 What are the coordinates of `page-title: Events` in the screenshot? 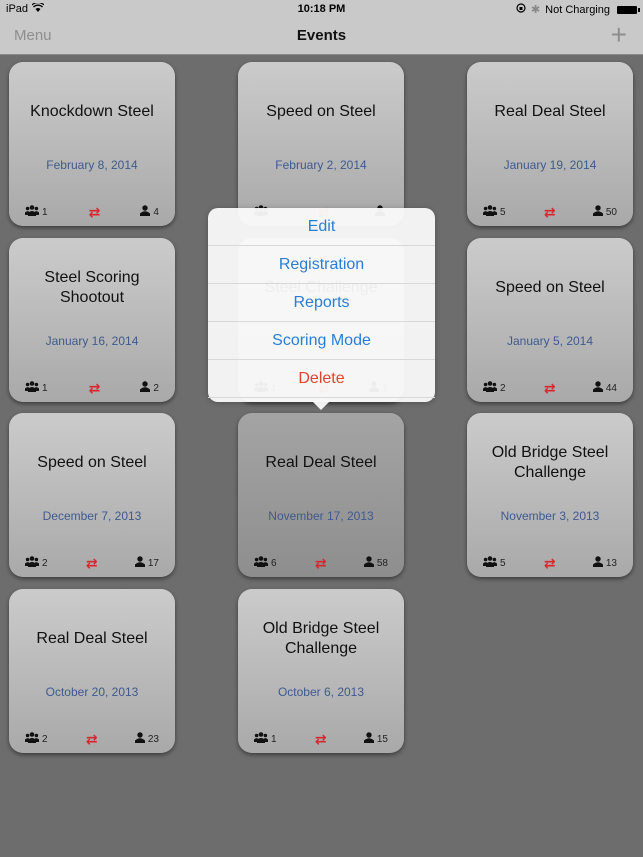 It's located at (321, 35).